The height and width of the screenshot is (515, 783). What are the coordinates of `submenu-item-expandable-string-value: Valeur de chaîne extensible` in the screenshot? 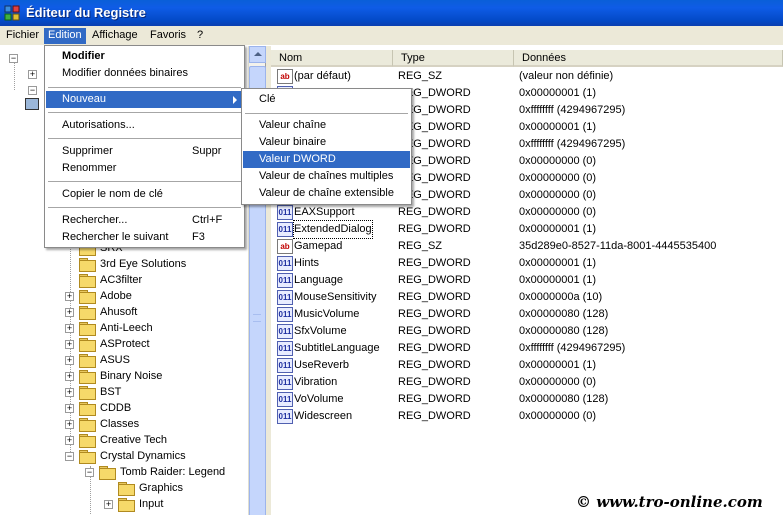 It's located at (326, 193).